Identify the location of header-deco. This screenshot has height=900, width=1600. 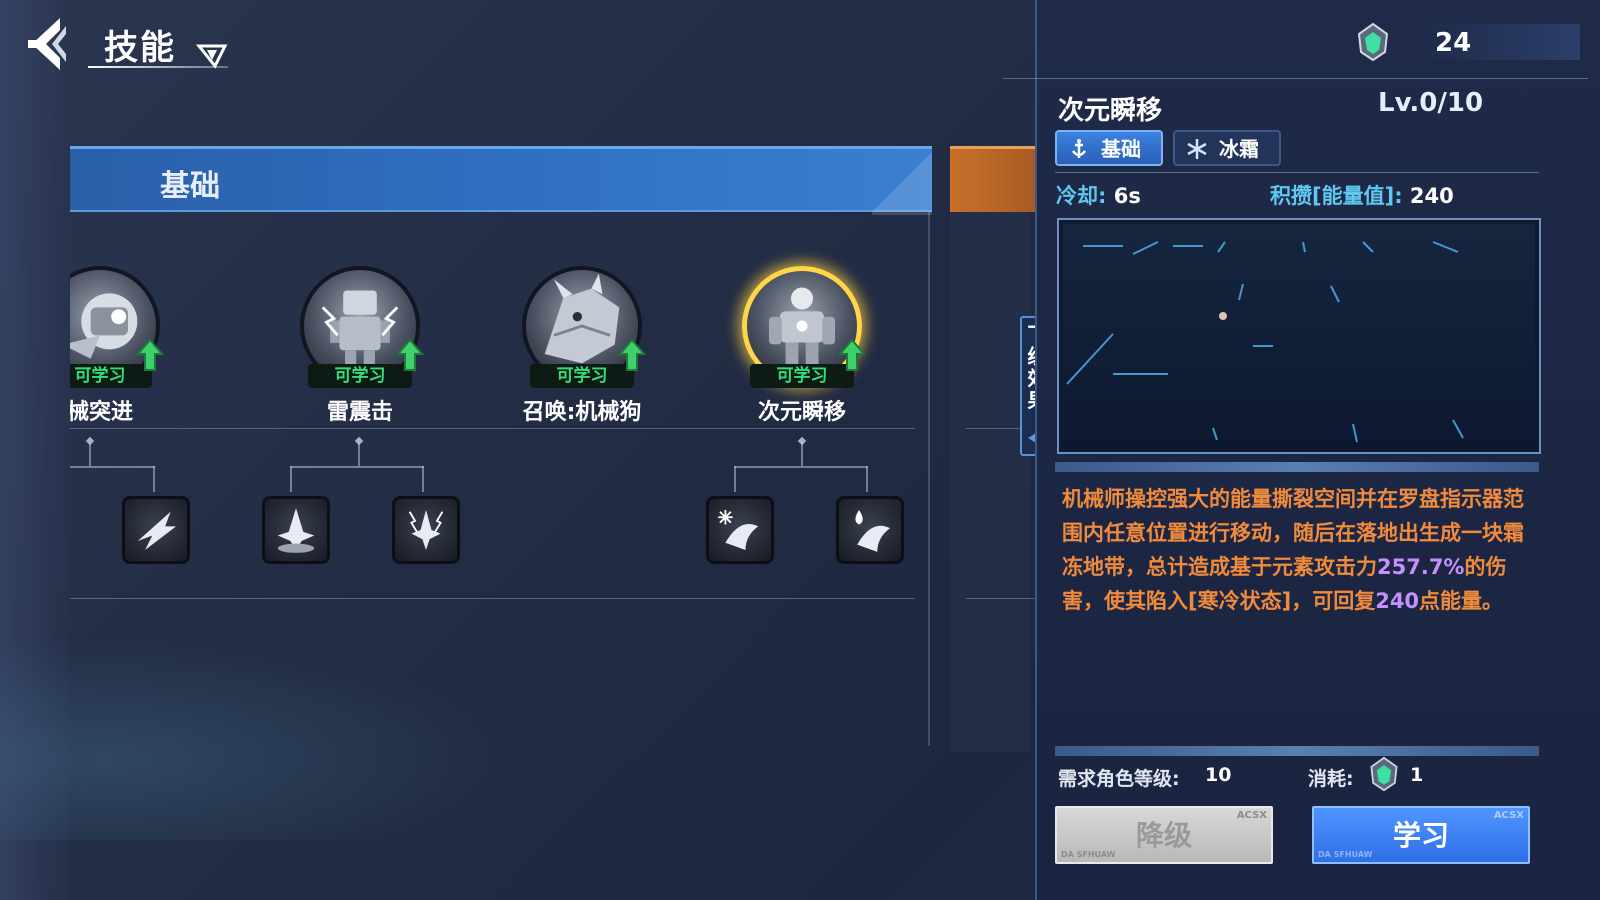
(902, 182).